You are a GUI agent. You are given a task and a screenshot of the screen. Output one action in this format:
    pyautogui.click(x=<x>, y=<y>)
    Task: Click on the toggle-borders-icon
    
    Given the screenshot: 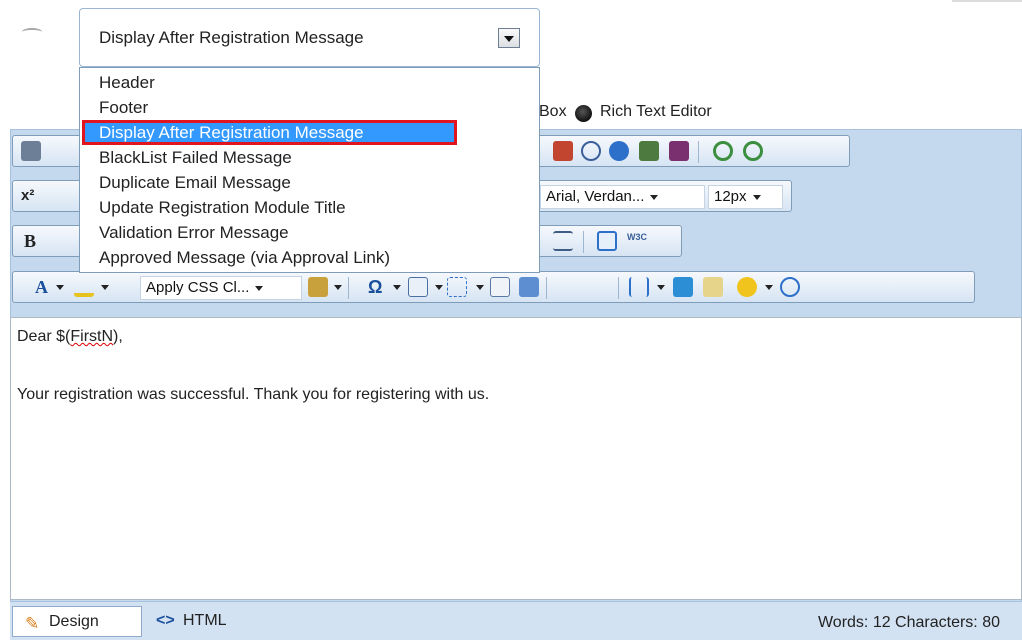 What is the action you would take?
    pyautogui.click(x=607, y=241)
    